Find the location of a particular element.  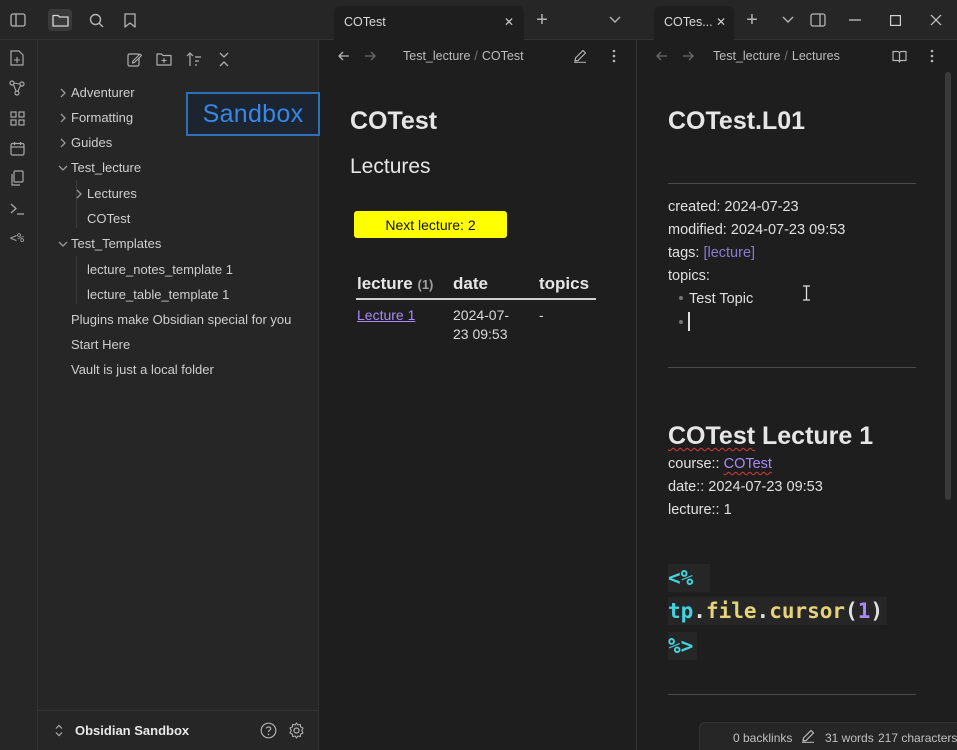

maximize-icon is located at coordinates (895, 20).